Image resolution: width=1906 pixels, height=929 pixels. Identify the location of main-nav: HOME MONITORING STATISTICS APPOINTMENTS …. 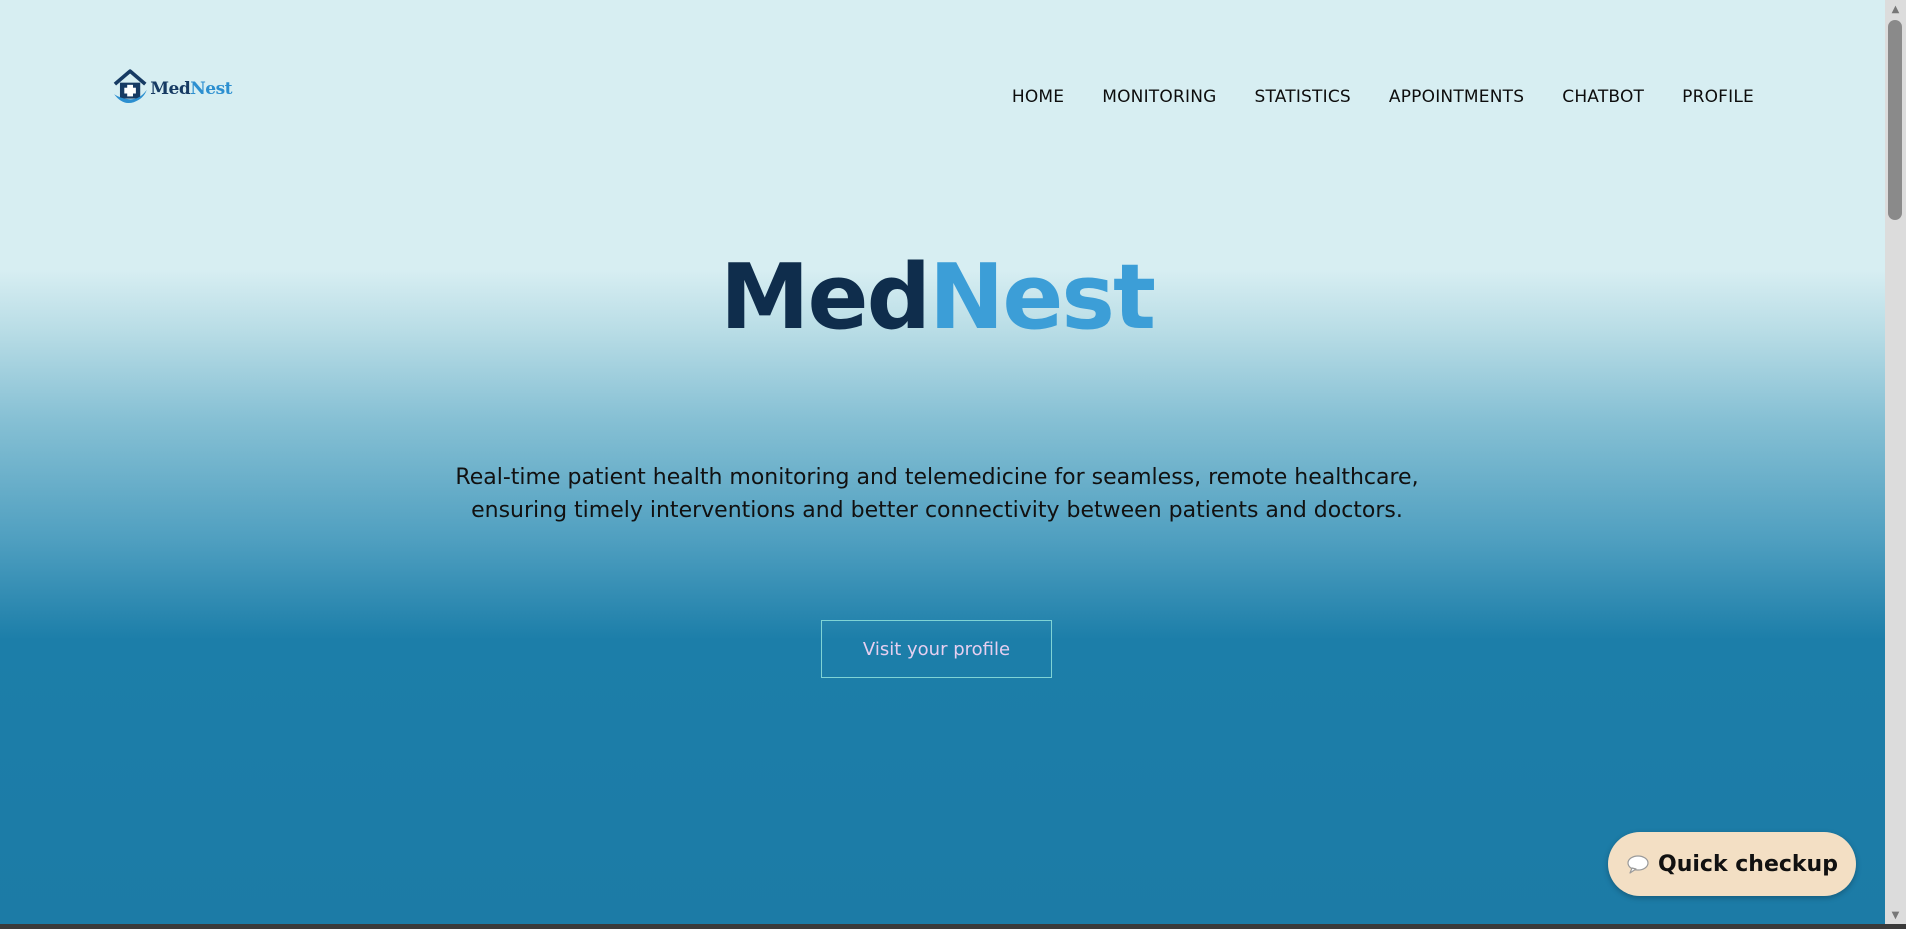
(1383, 97).